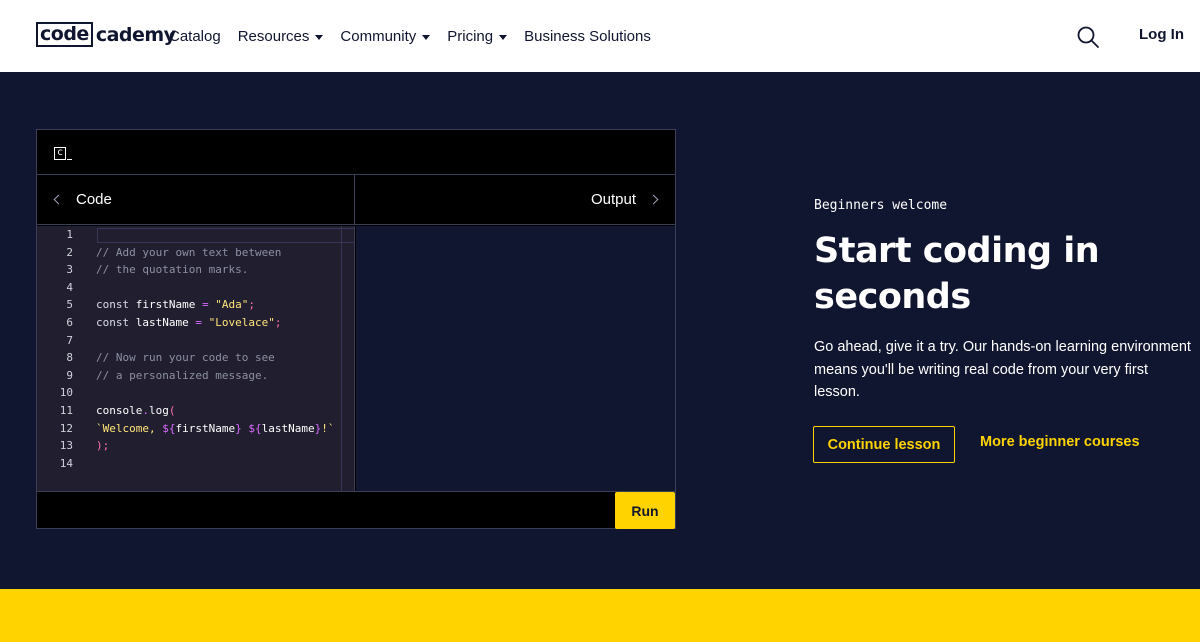 The height and width of the screenshot is (642, 1200). Describe the element at coordinates (182, 375) in the screenshot. I see `code-comment: // a personalized message.` at that location.